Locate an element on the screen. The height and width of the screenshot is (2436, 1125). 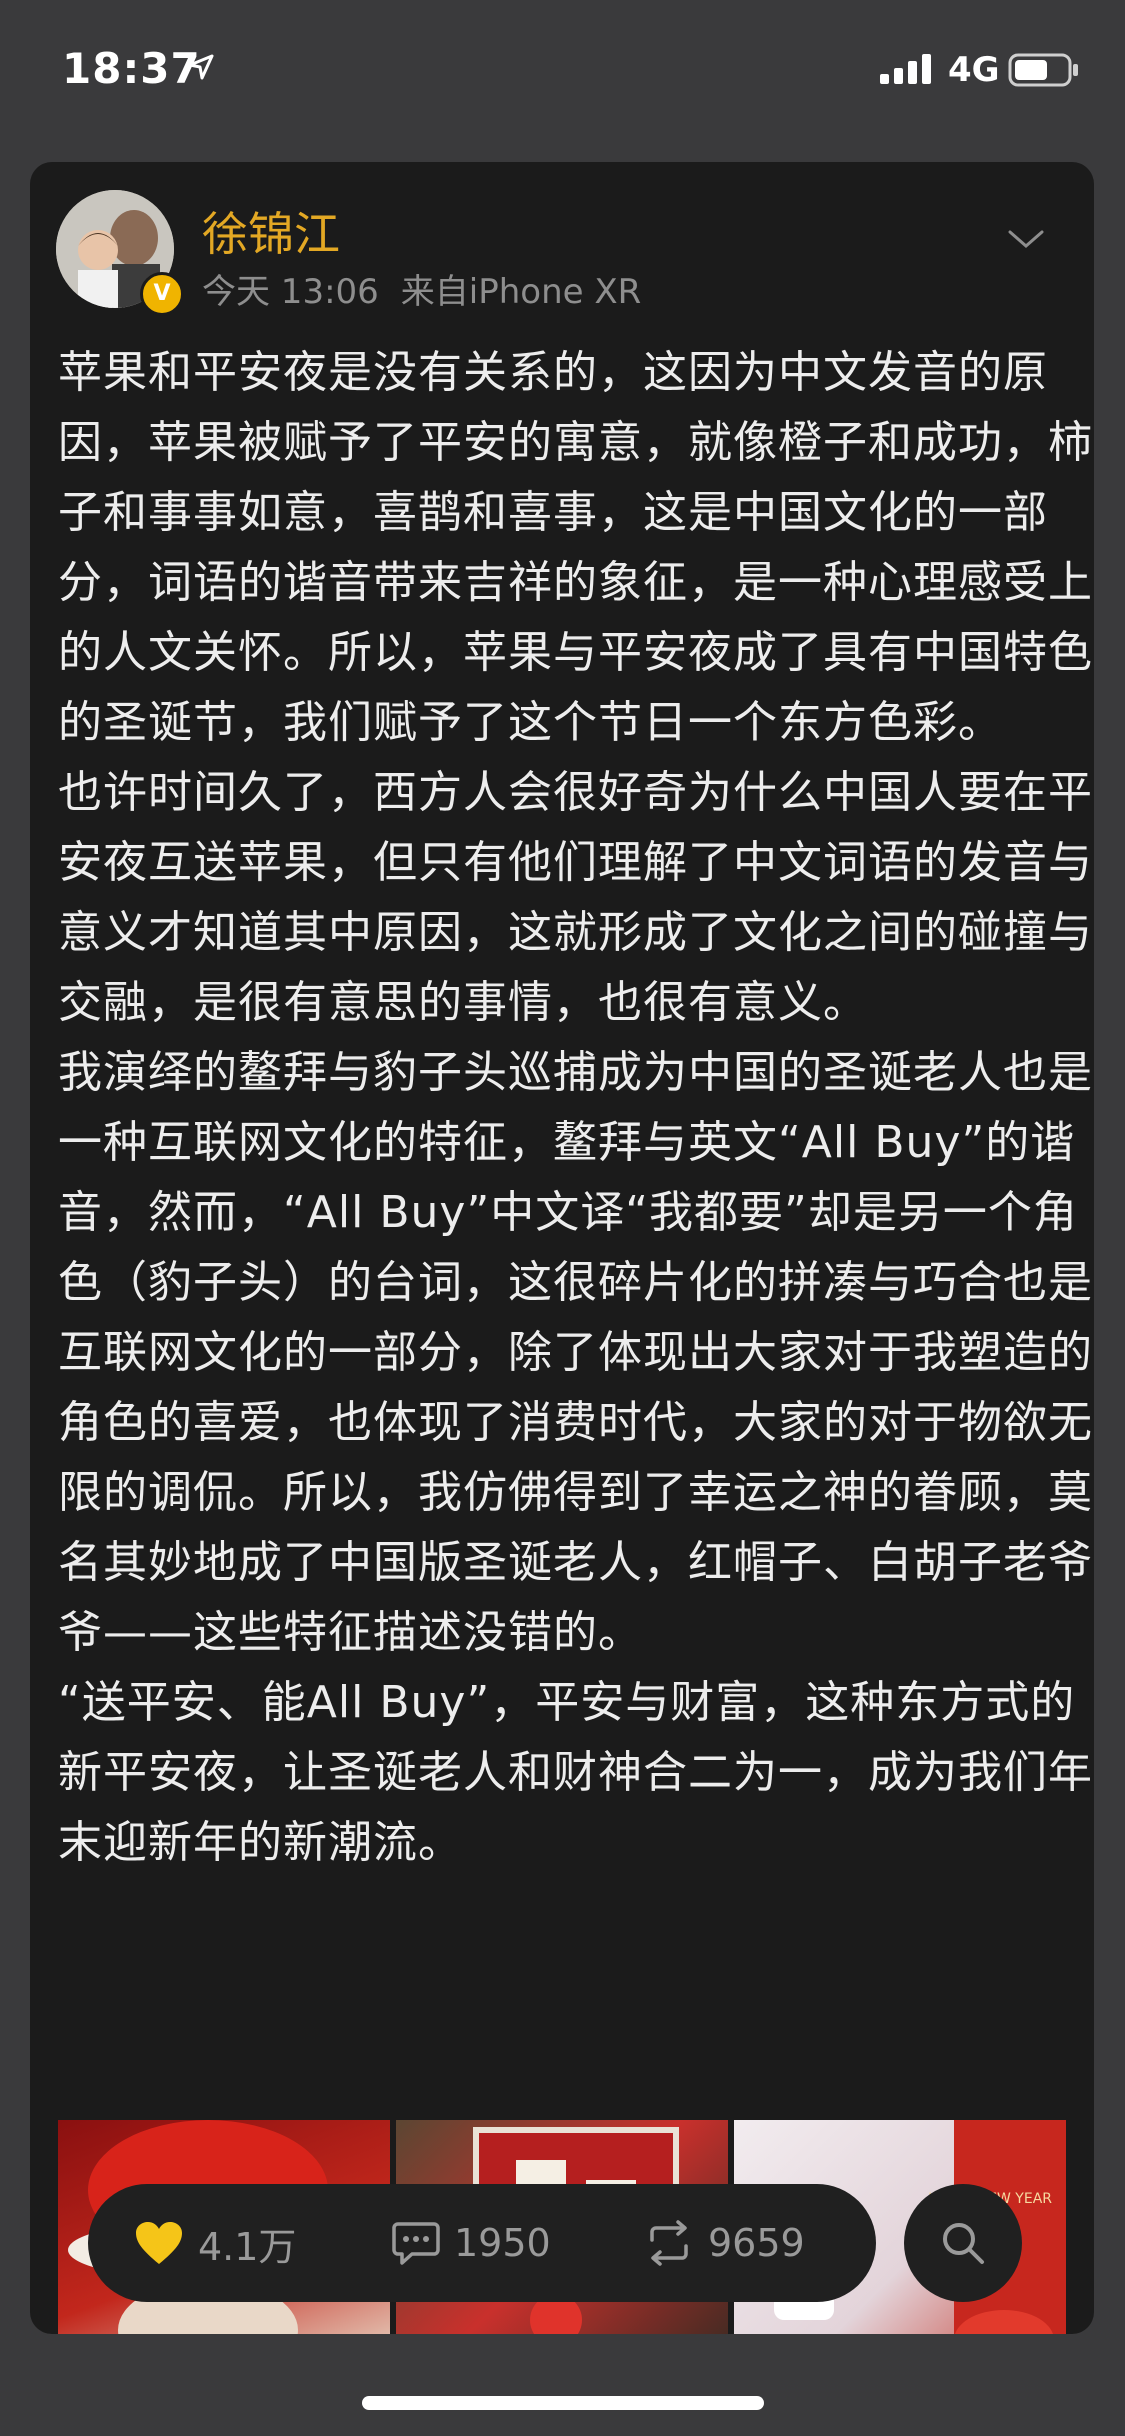
chevron-down-icon is located at coordinates (1026, 240).